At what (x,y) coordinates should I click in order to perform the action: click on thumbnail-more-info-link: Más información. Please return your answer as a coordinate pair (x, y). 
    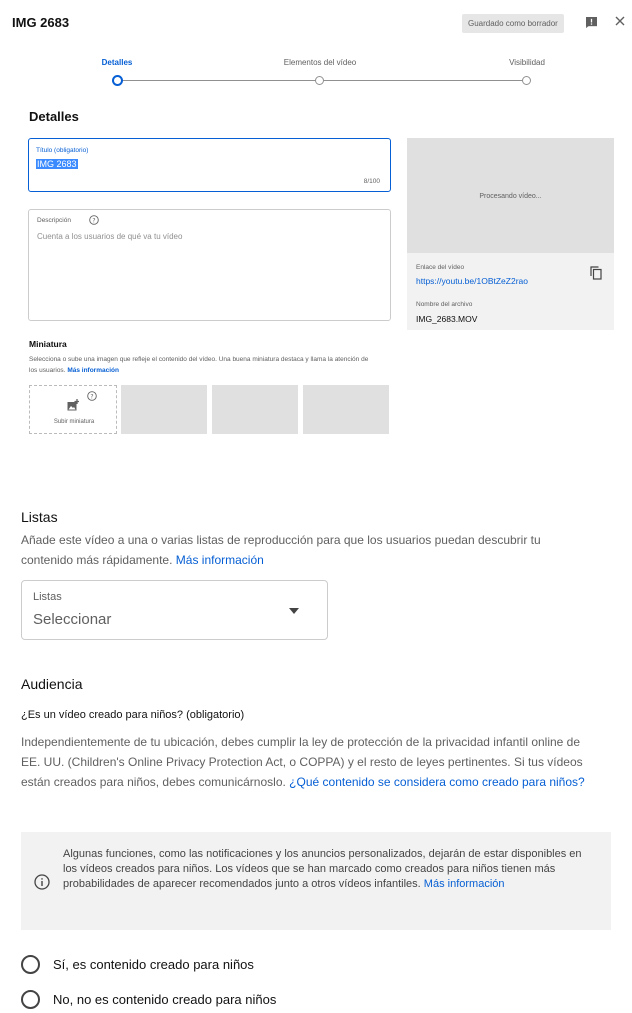
    Looking at the image, I should click on (93, 370).